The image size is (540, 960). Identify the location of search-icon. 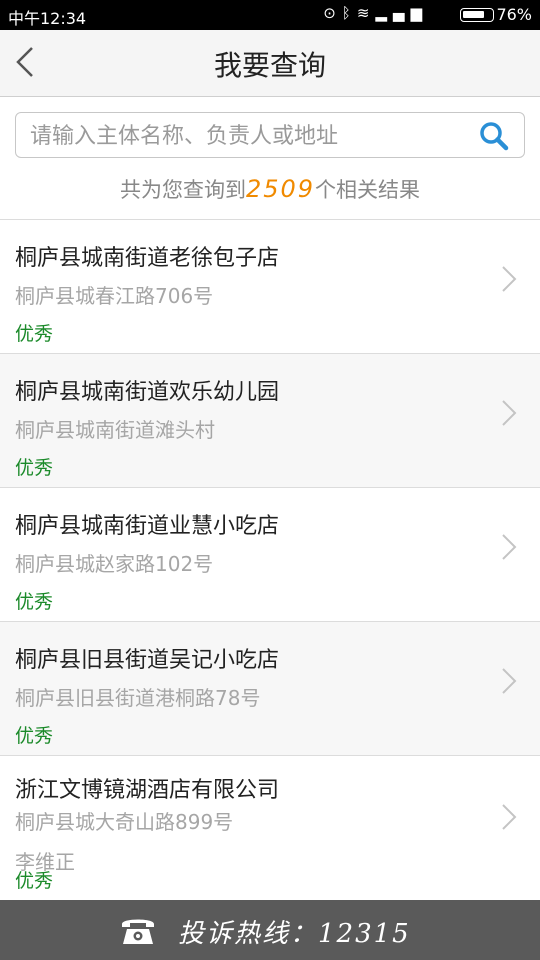
(494, 136).